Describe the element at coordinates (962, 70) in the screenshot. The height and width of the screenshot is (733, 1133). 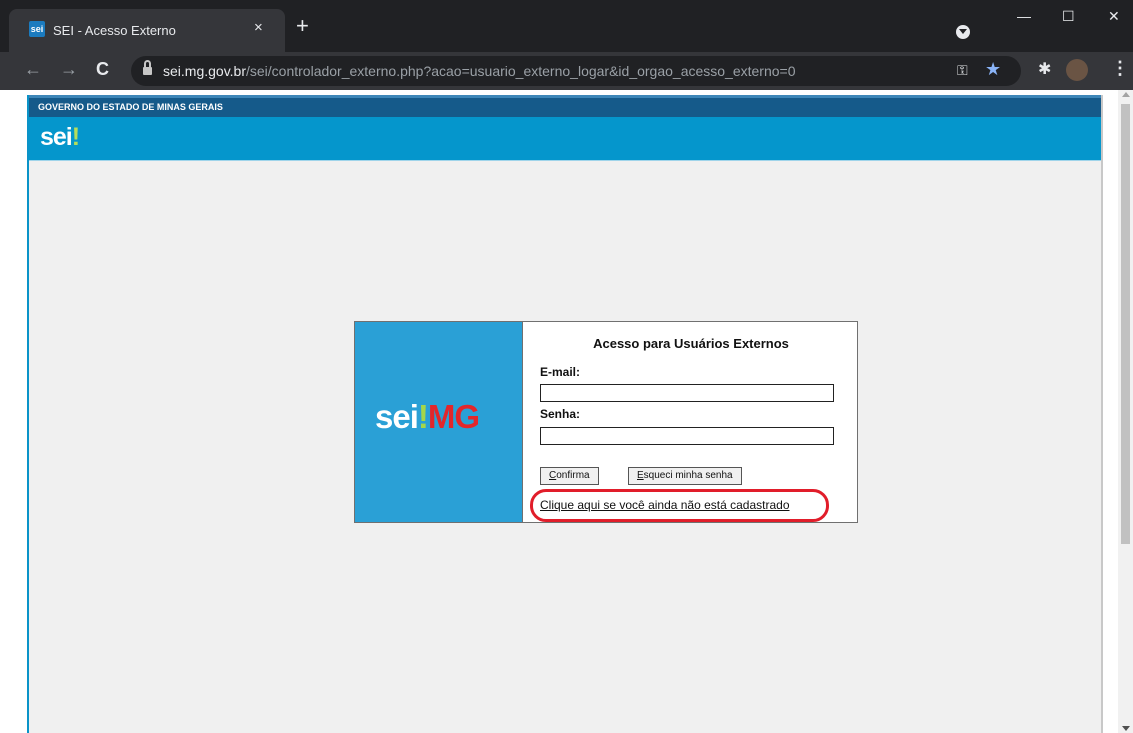
I see `key-icon: ⚿` at that location.